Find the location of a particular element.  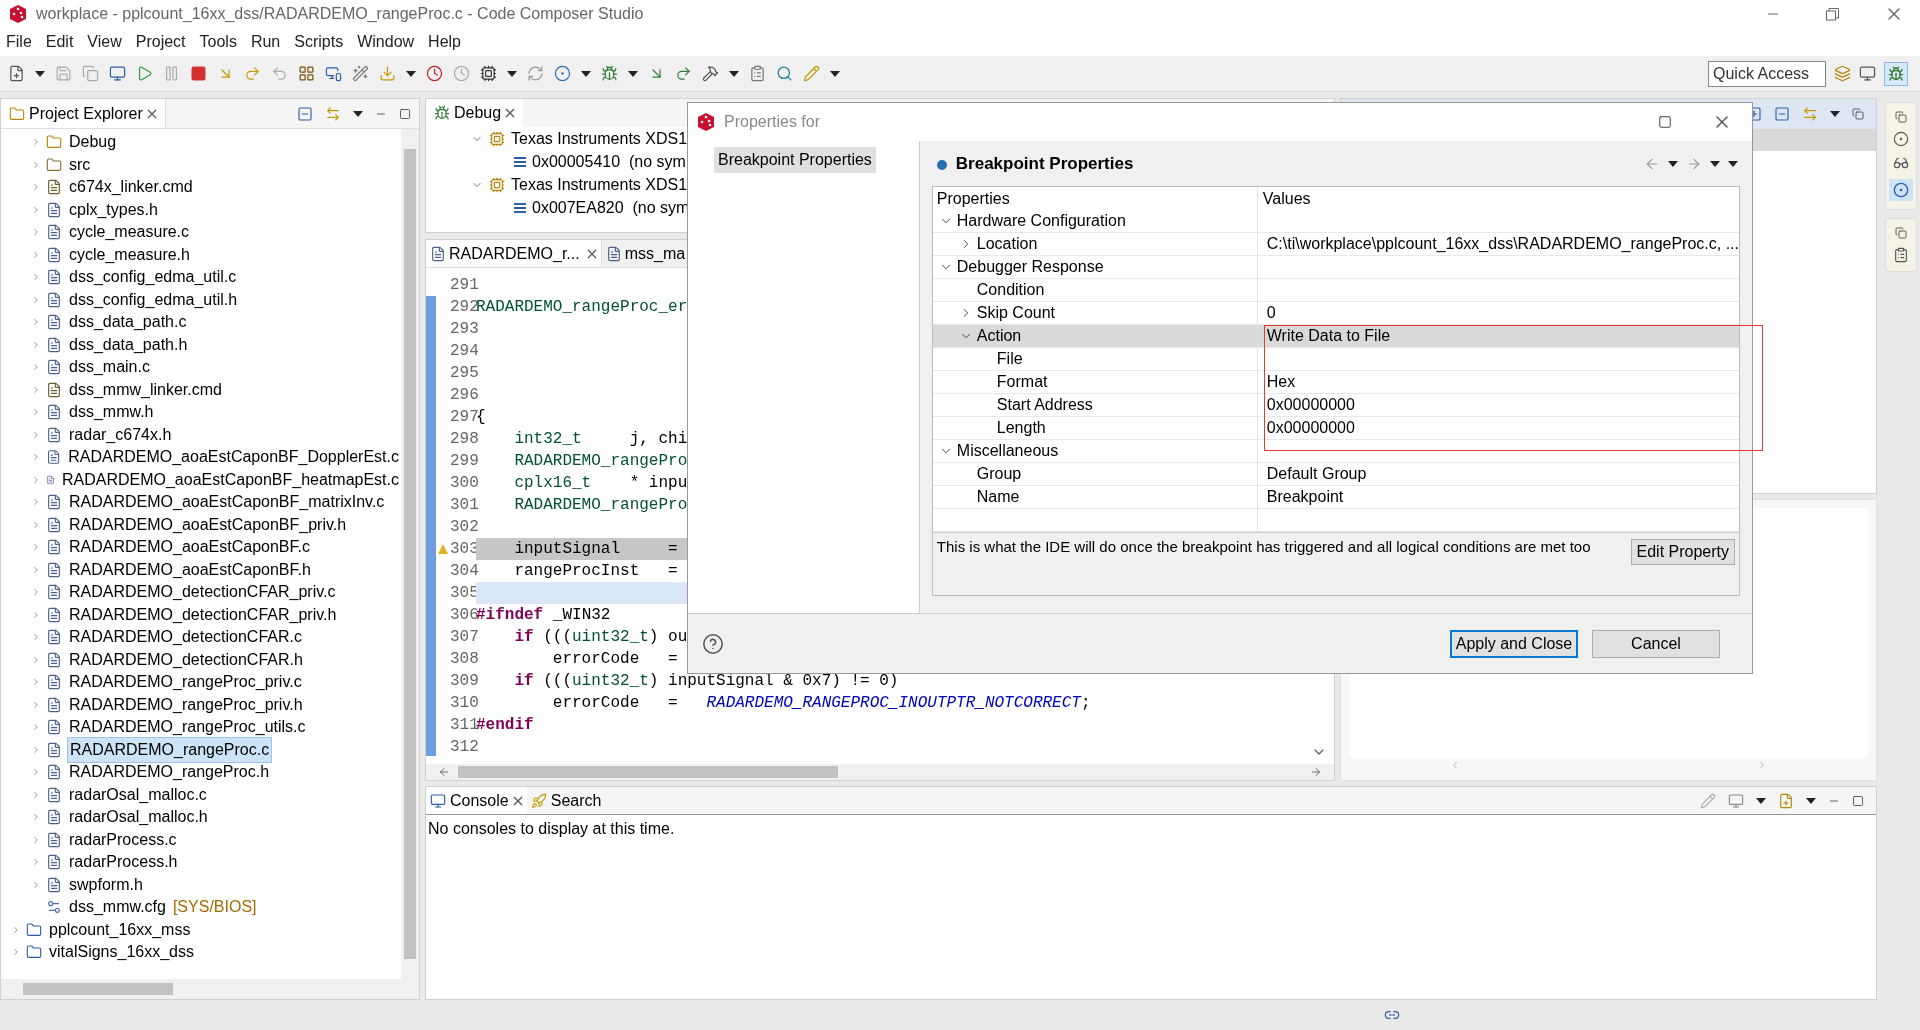

view-tab: Search is located at coordinates (566, 800).